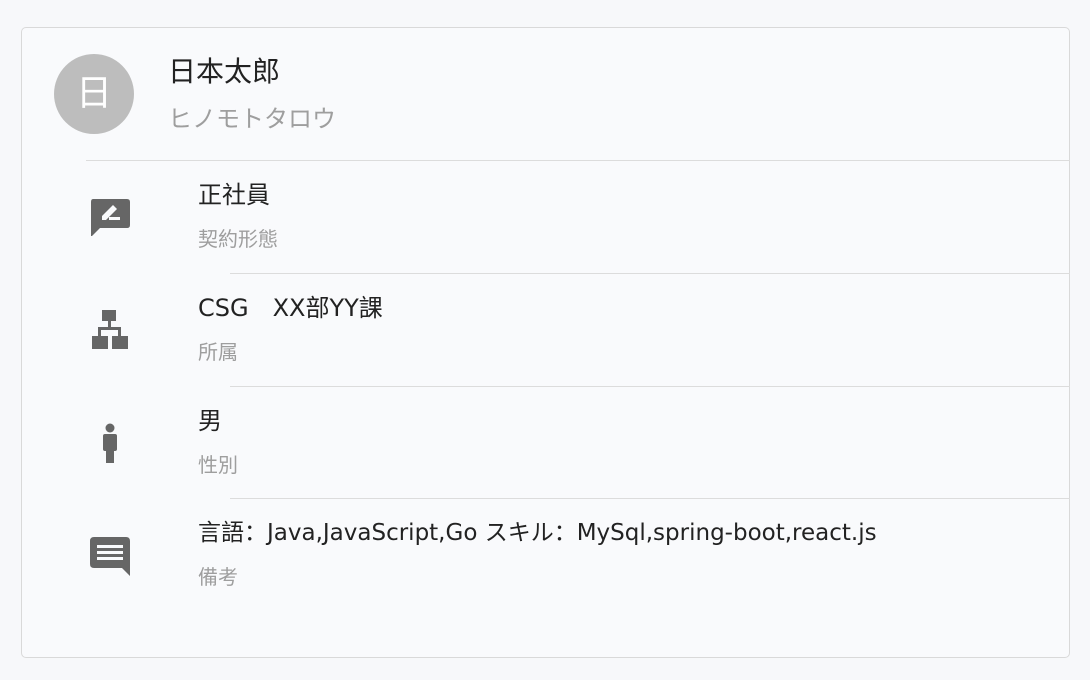 This screenshot has width=1090, height=680. What do you see at coordinates (110, 330) in the screenshot?
I see `org-chart-icon` at bounding box center [110, 330].